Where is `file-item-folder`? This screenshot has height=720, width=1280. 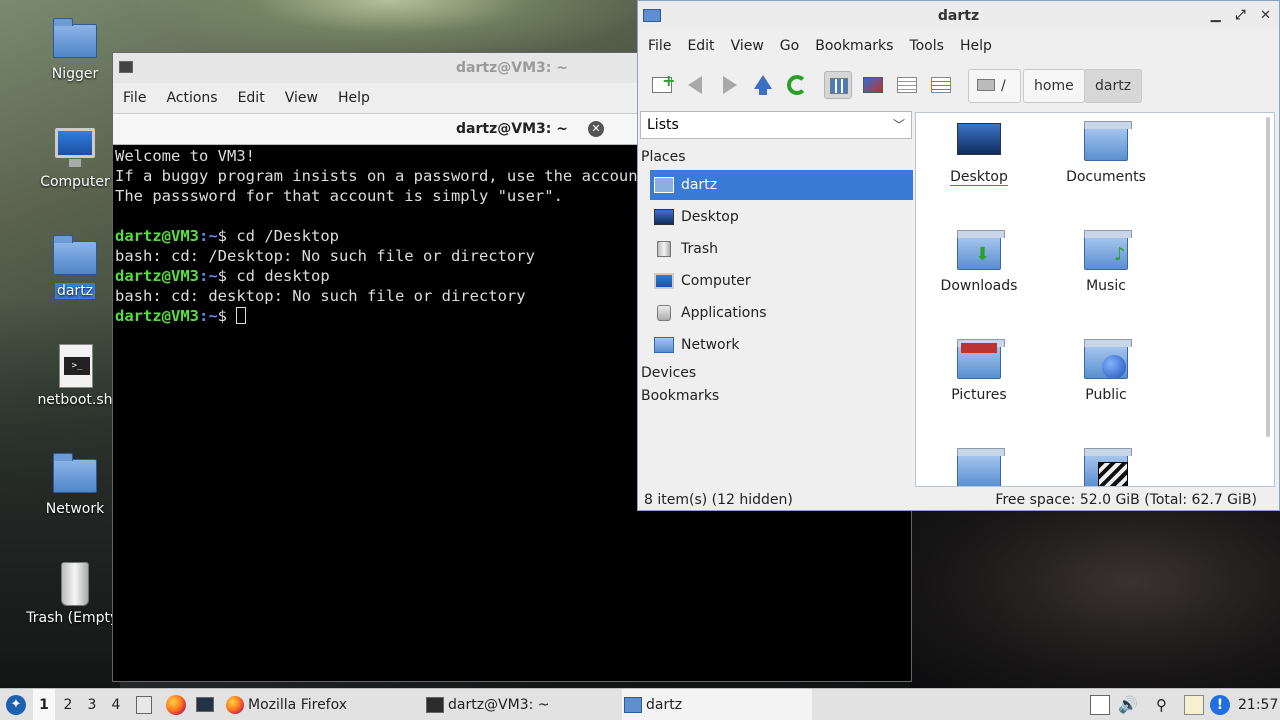
file-item-folder is located at coordinates (979, 467).